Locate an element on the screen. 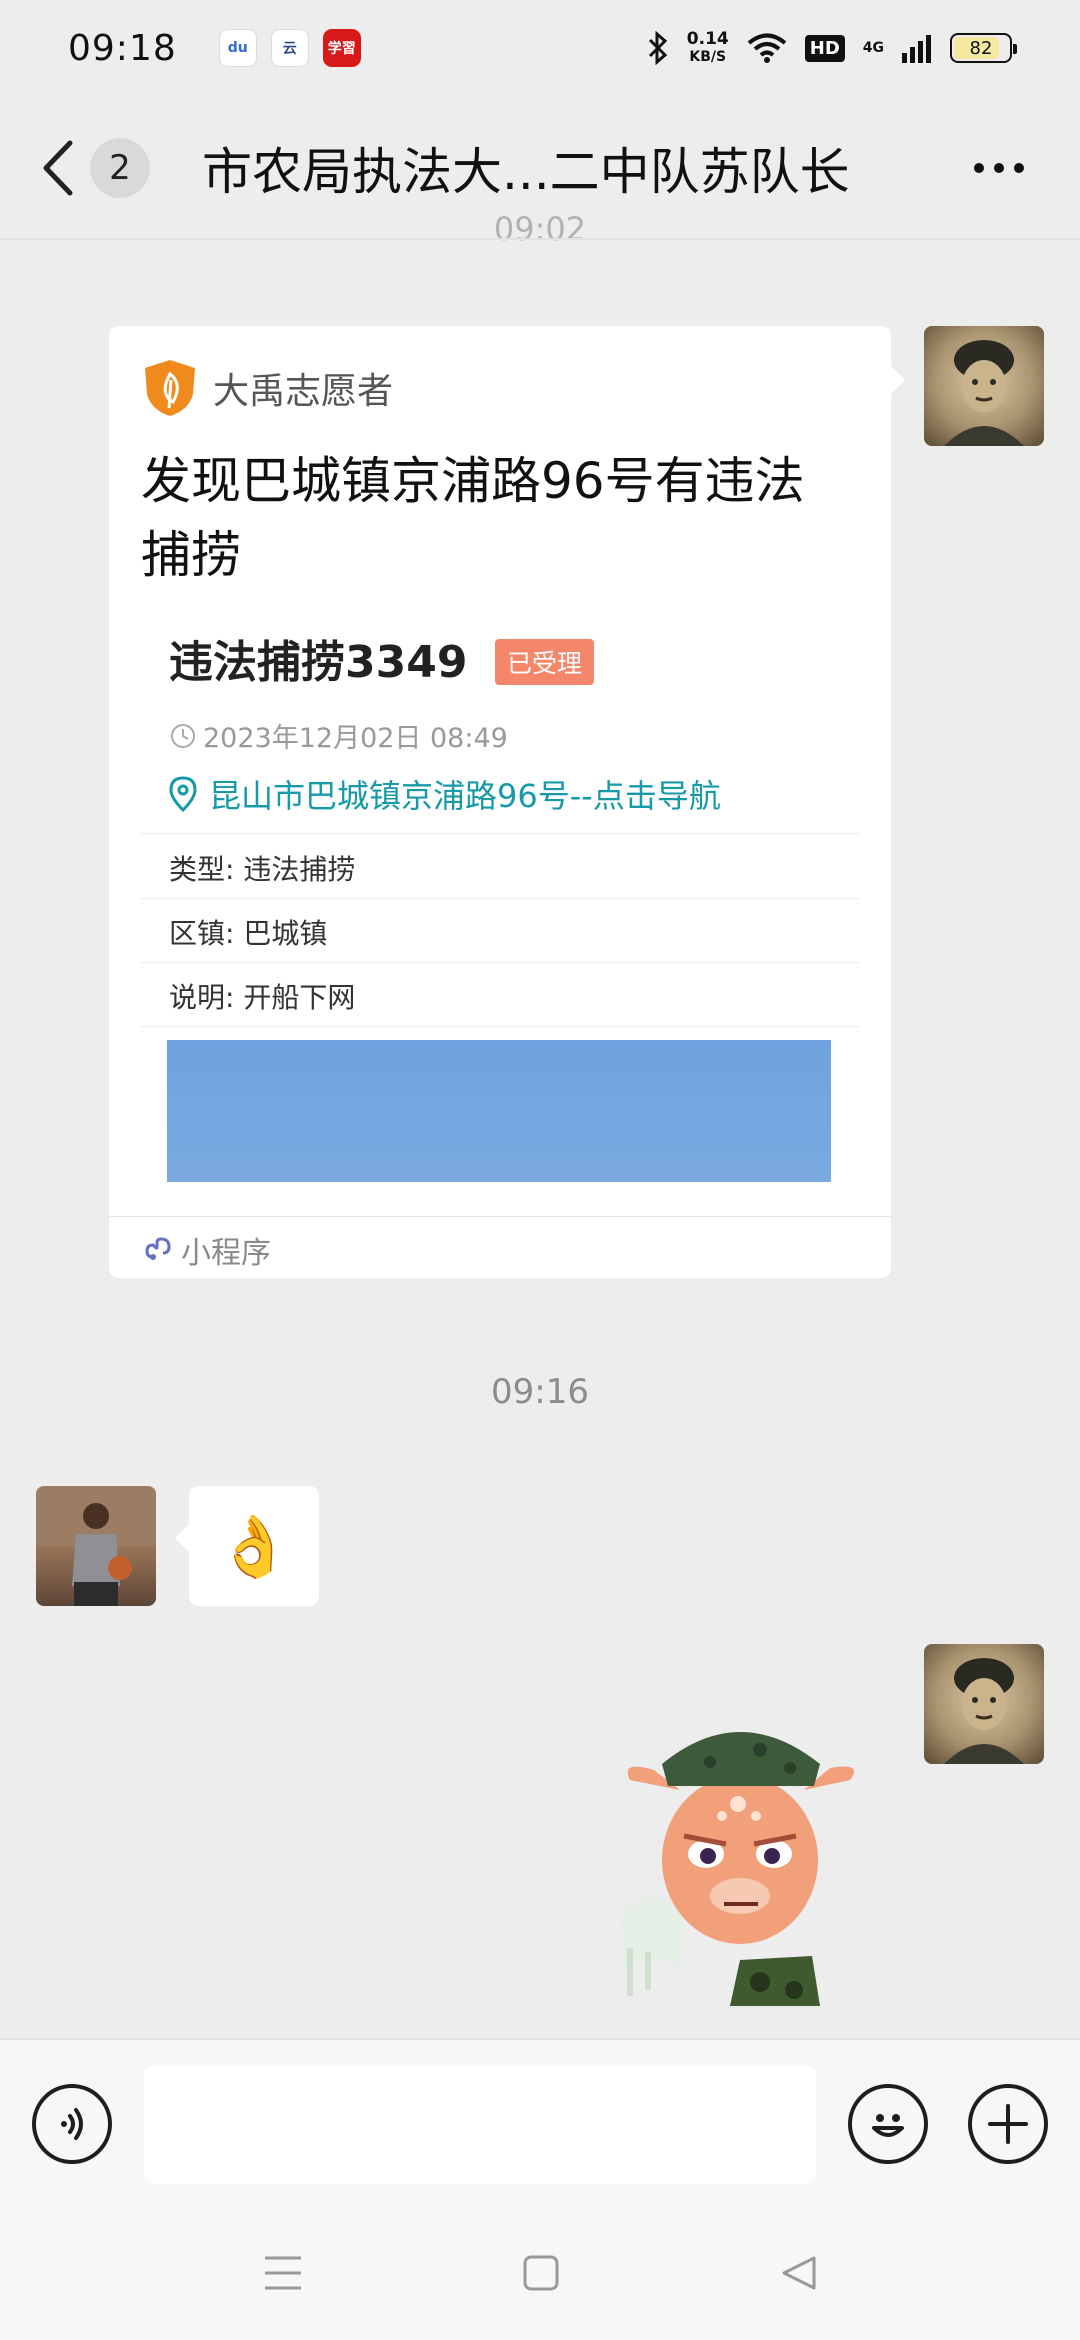 This screenshot has width=1080, height=2340. status-bar: 09:18 du 云 学習 0.14 KB/S HD 4G 82 is located at coordinates (540, 48).